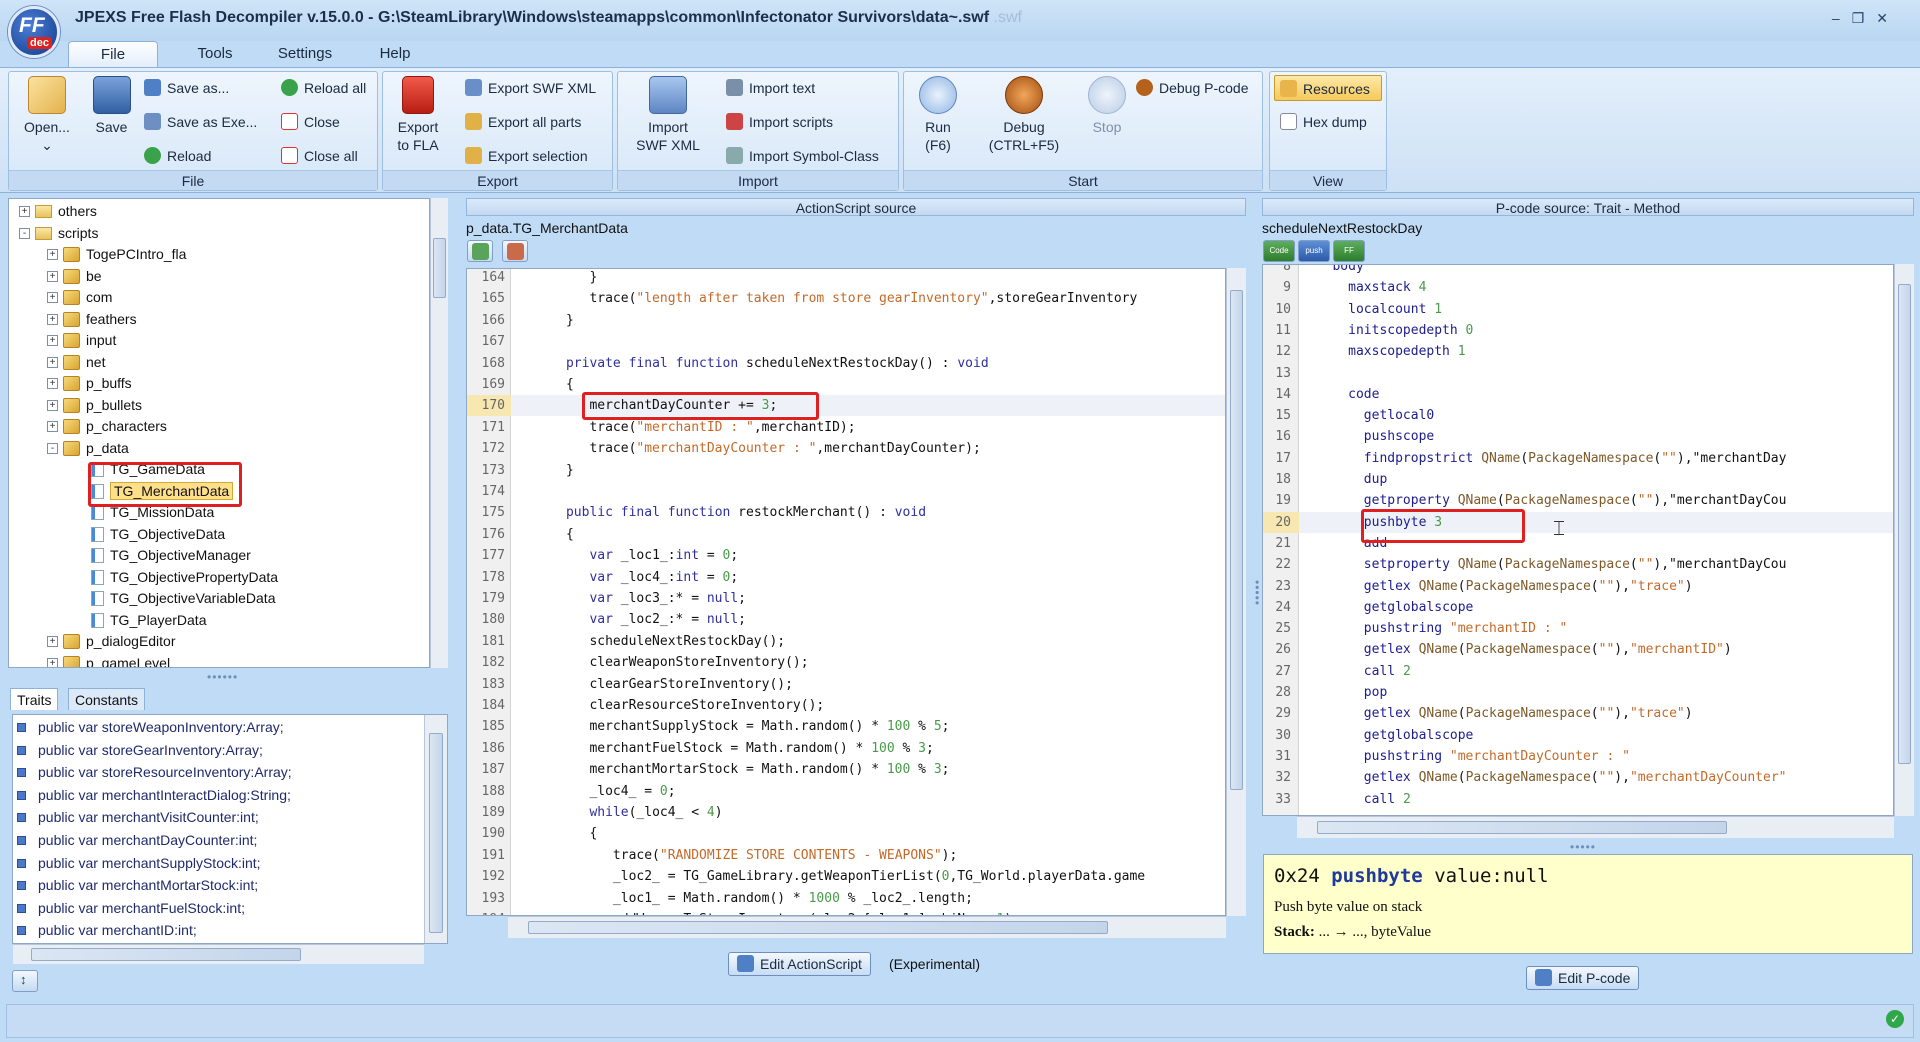 The width and height of the screenshot is (1920, 1042). What do you see at coordinates (938, 115) in the screenshot?
I see `run-button: Run (F6)` at bounding box center [938, 115].